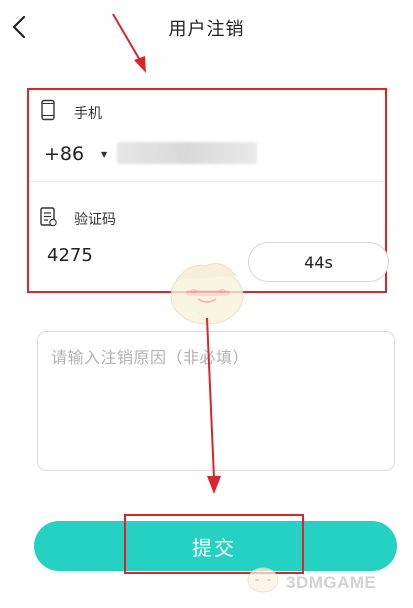 This screenshot has height=608, width=413. Describe the element at coordinates (207, 181) in the screenshot. I see `row-divider` at that location.